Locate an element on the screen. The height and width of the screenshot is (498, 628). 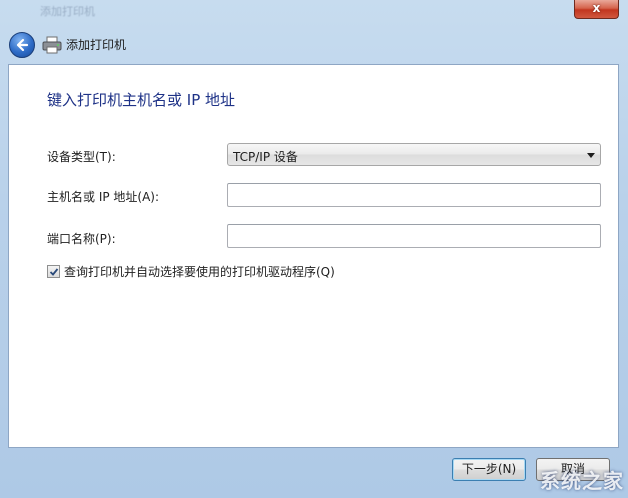
next-button: 下一步(N) is located at coordinates (489, 469).